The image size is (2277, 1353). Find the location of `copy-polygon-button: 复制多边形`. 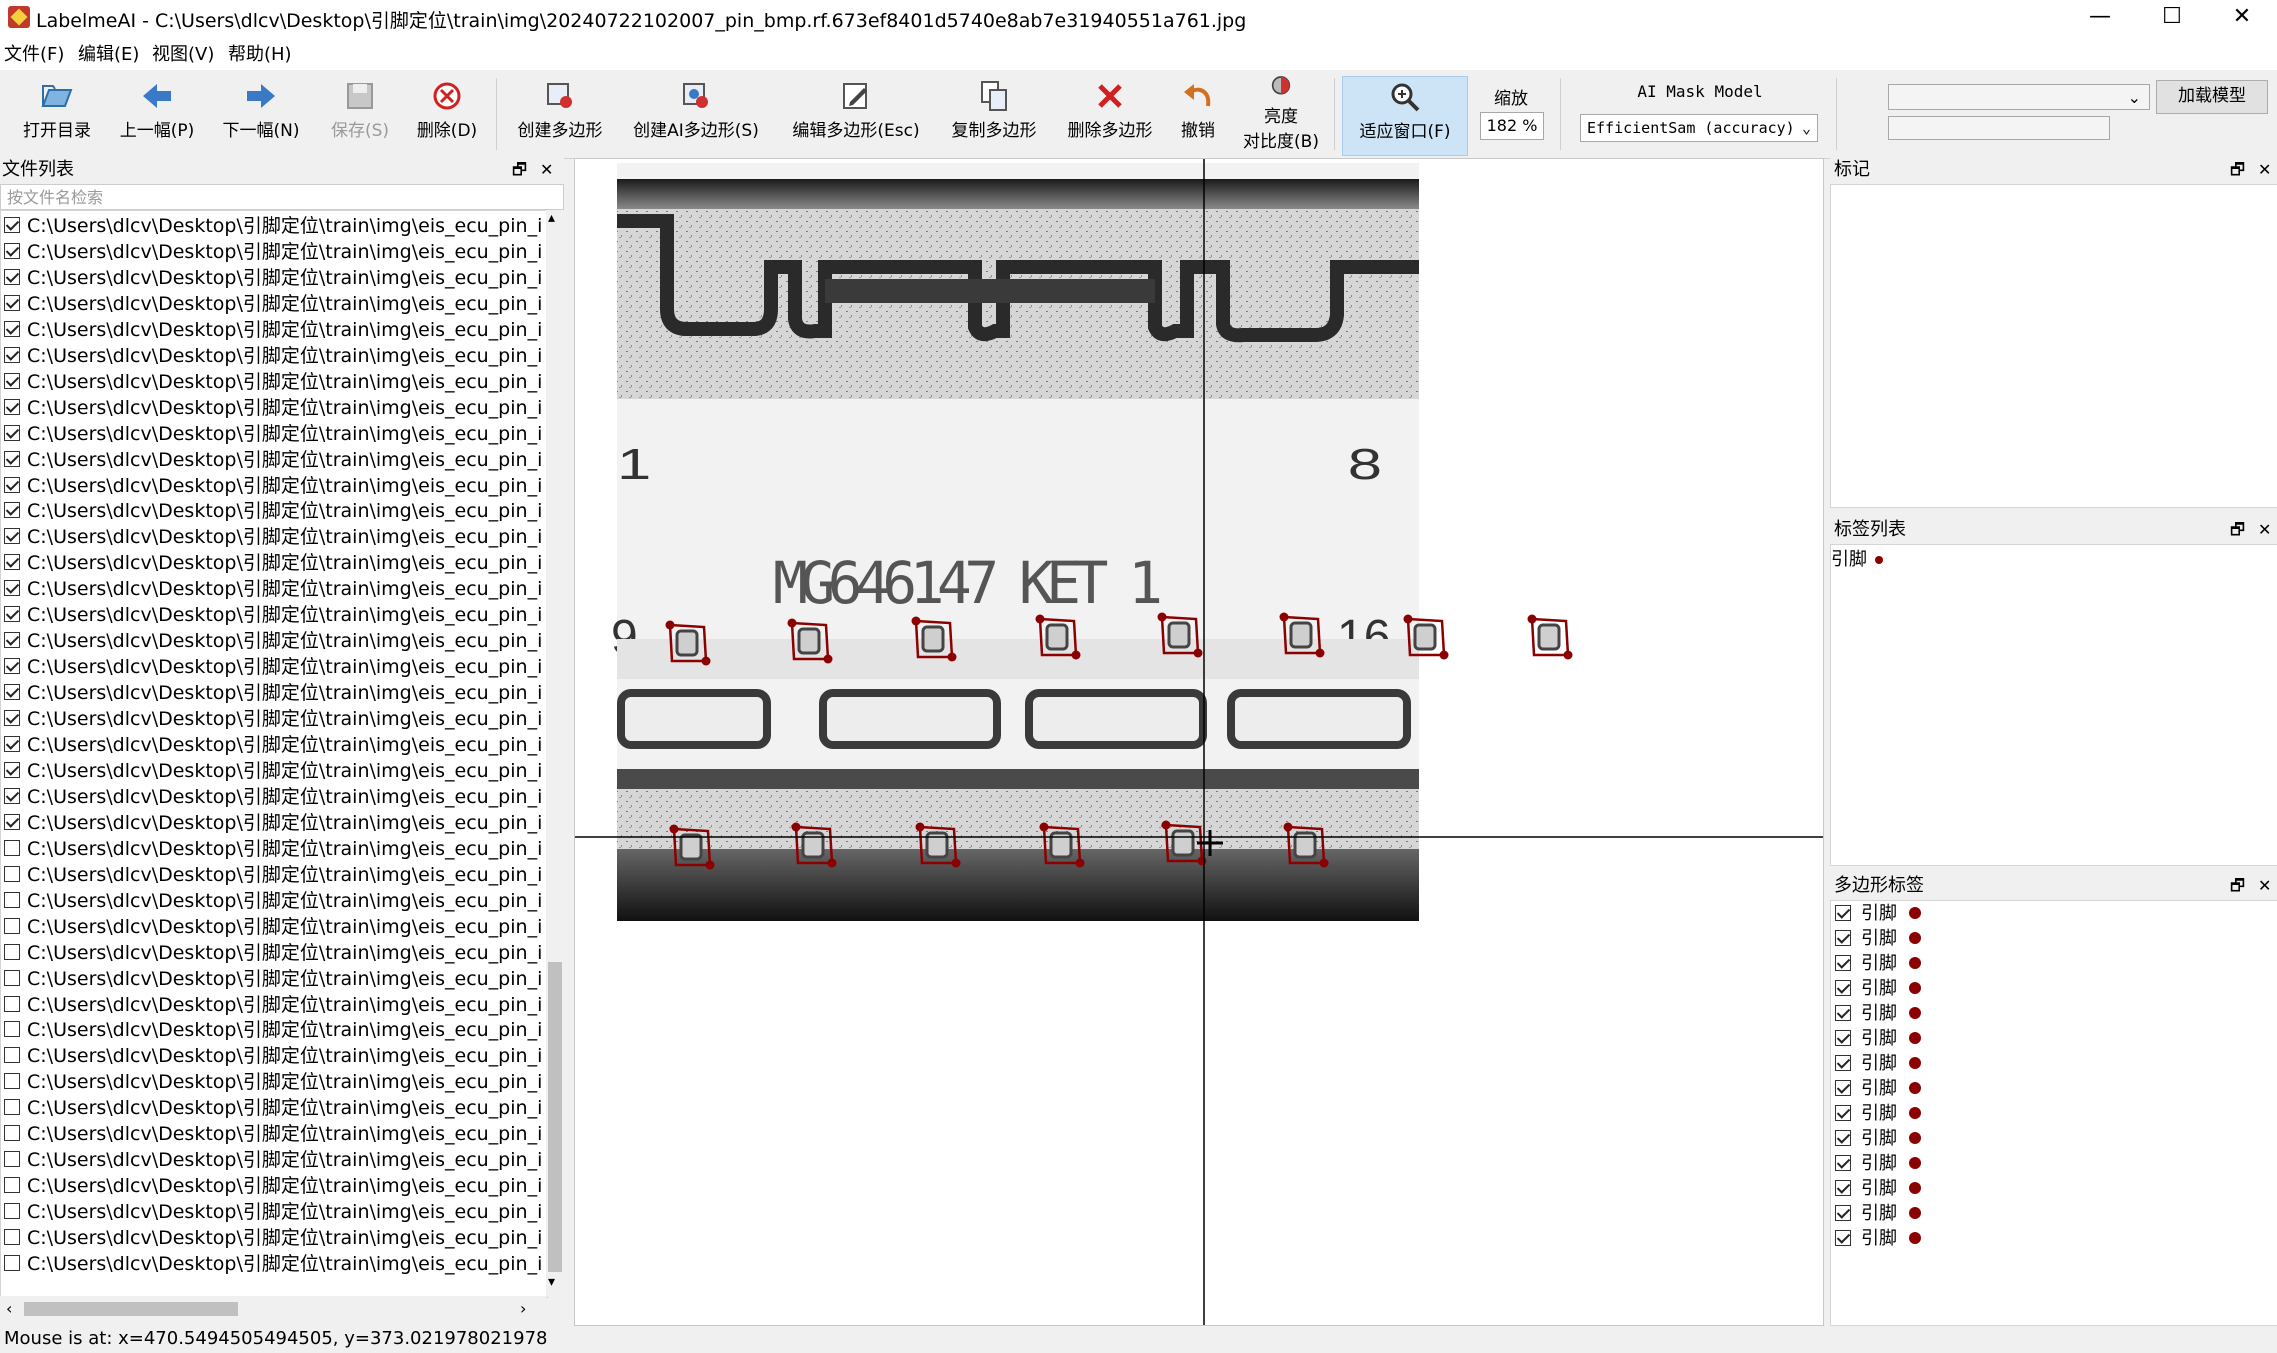

copy-polygon-button: 复制多边形 is located at coordinates (994, 115).